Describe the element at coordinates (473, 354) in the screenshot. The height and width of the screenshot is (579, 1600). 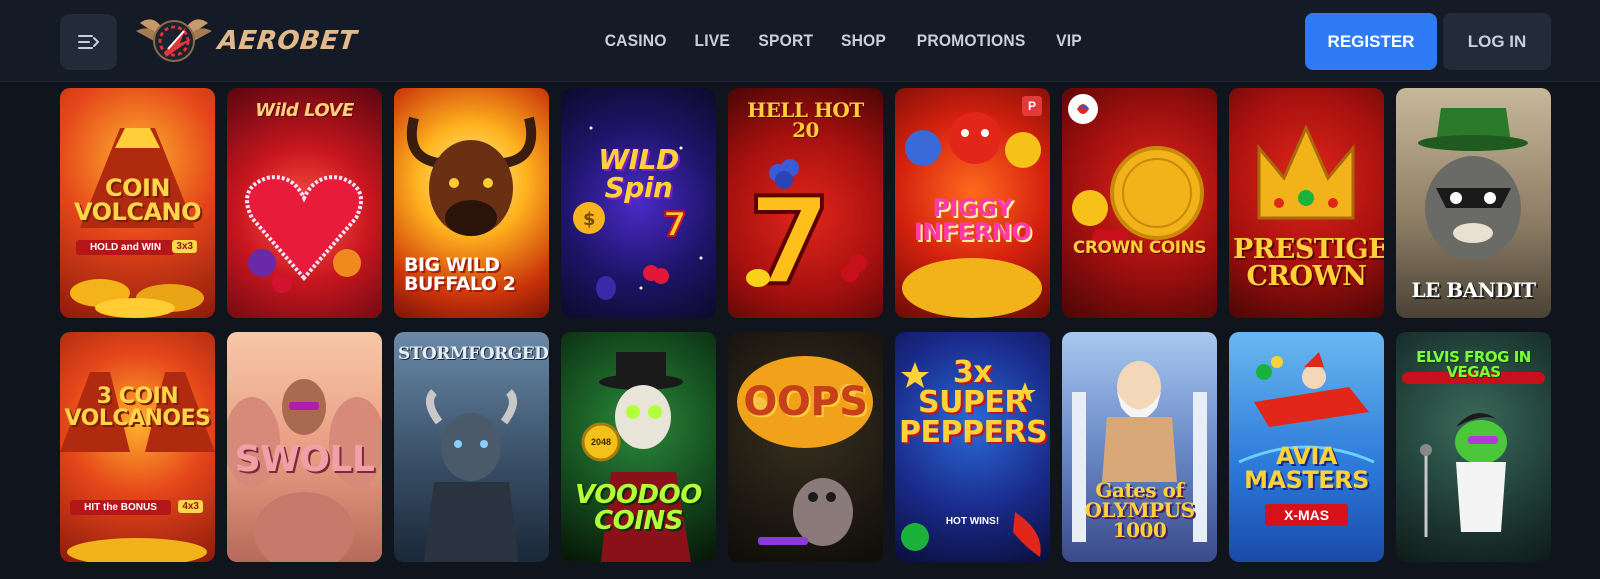
I see `game-title: STORMFORGED` at that location.